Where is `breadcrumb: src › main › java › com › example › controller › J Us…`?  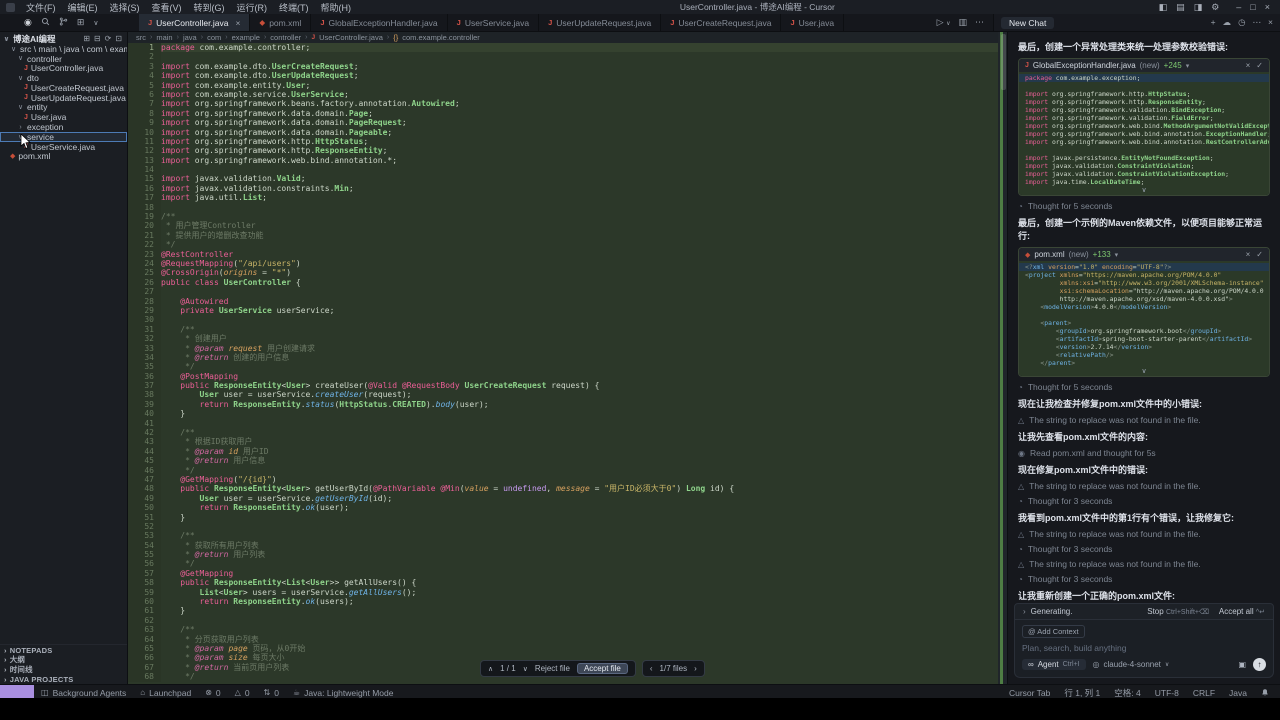 breadcrumb: src › main › java › com › example › controller › J Us… is located at coordinates (567, 37).